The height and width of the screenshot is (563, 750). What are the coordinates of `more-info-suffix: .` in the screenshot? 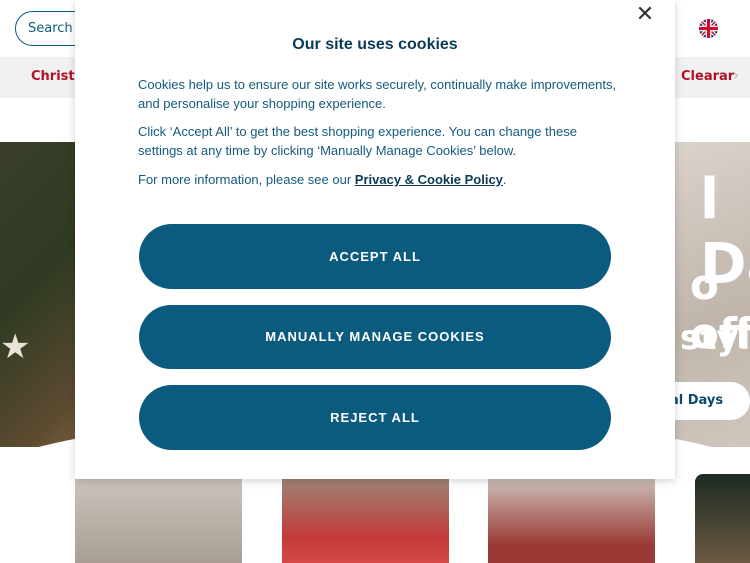 It's located at (504, 179).